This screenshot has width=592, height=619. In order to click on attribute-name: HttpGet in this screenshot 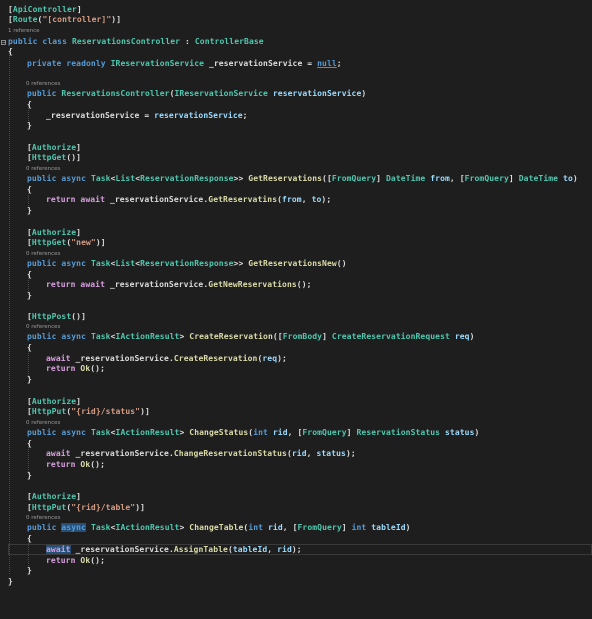, I will do `click(49, 242)`.